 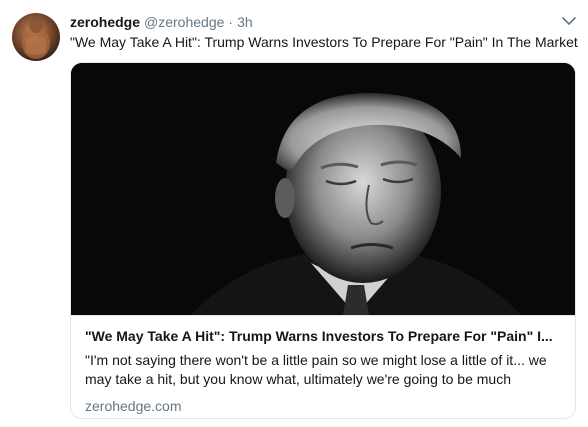 I want to click on chevron-down-icon, so click(x=569, y=21).